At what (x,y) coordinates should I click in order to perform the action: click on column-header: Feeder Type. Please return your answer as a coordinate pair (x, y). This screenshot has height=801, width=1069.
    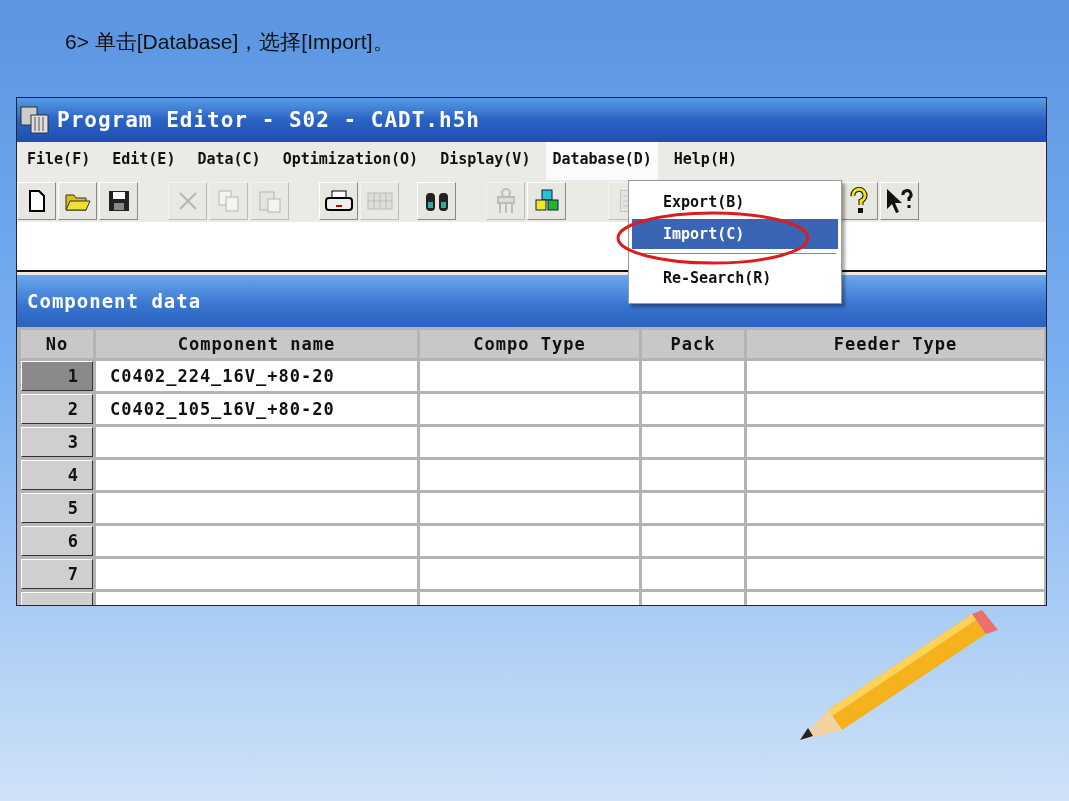
    Looking at the image, I should click on (895, 344).